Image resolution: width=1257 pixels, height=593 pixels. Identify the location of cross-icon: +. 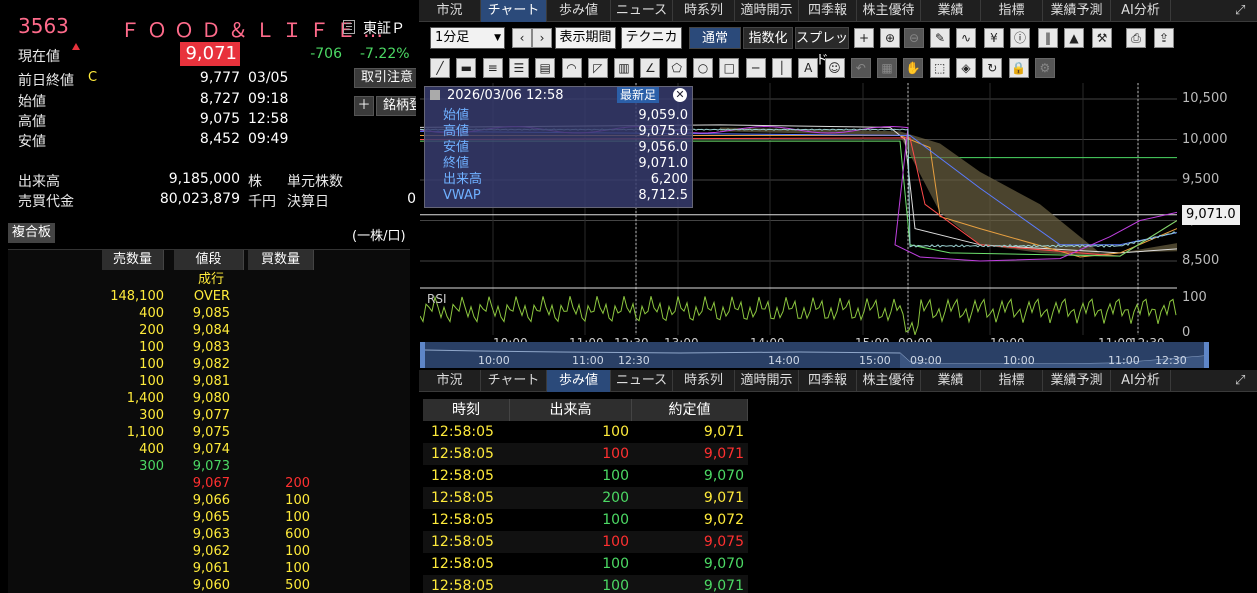
(864, 38).